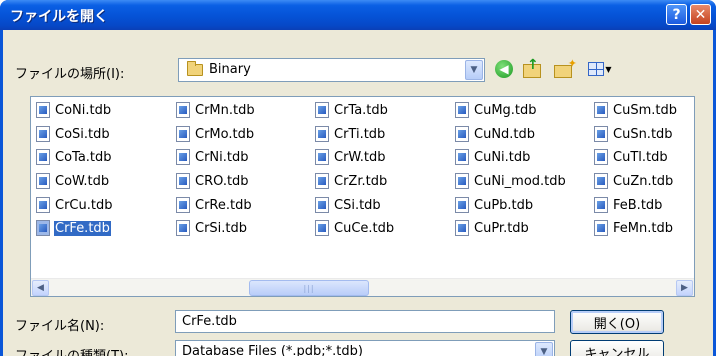 This screenshot has width=716, height=356. I want to click on file-item: CuZn.tdb, so click(634, 181).